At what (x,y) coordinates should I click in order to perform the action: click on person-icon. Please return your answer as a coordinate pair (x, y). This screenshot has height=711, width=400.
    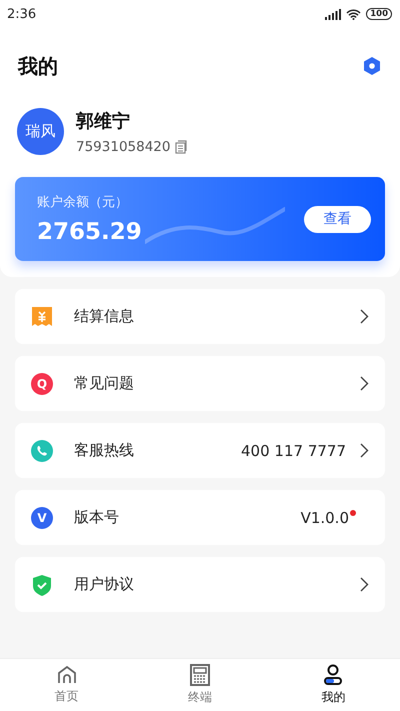
    Looking at the image, I should click on (333, 675).